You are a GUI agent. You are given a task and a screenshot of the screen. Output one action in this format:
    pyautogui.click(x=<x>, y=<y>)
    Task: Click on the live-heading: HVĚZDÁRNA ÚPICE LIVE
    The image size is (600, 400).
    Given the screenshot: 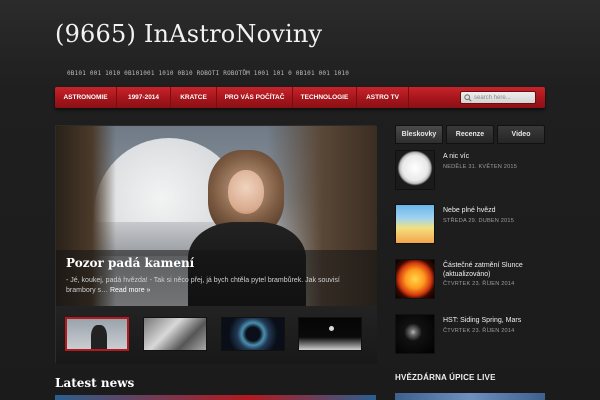 What is the action you would take?
    pyautogui.click(x=445, y=377)
    